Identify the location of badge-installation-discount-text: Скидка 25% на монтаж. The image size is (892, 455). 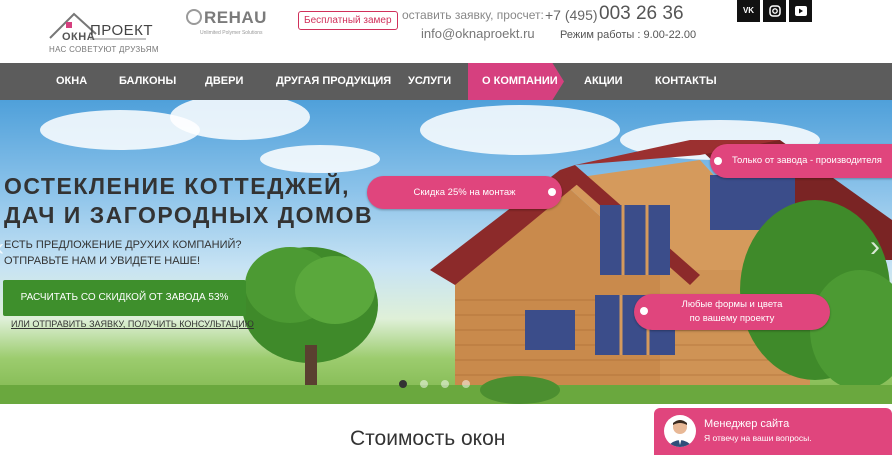
(464, 192).